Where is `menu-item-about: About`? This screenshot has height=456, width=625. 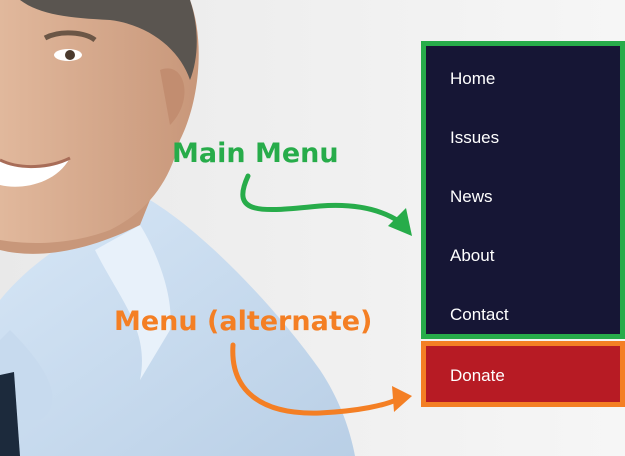
menu-item-about: About is located at coordinates (523, 255).